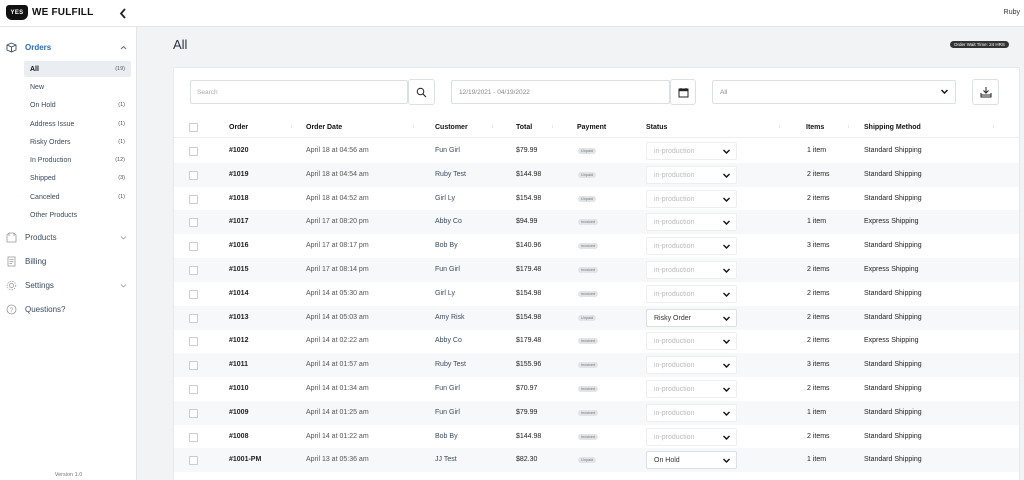 The width and height of the screenshot is (1024, 480). I want to click on sidebar-subitem-canceled: Canceled (1), so click(77, 197).